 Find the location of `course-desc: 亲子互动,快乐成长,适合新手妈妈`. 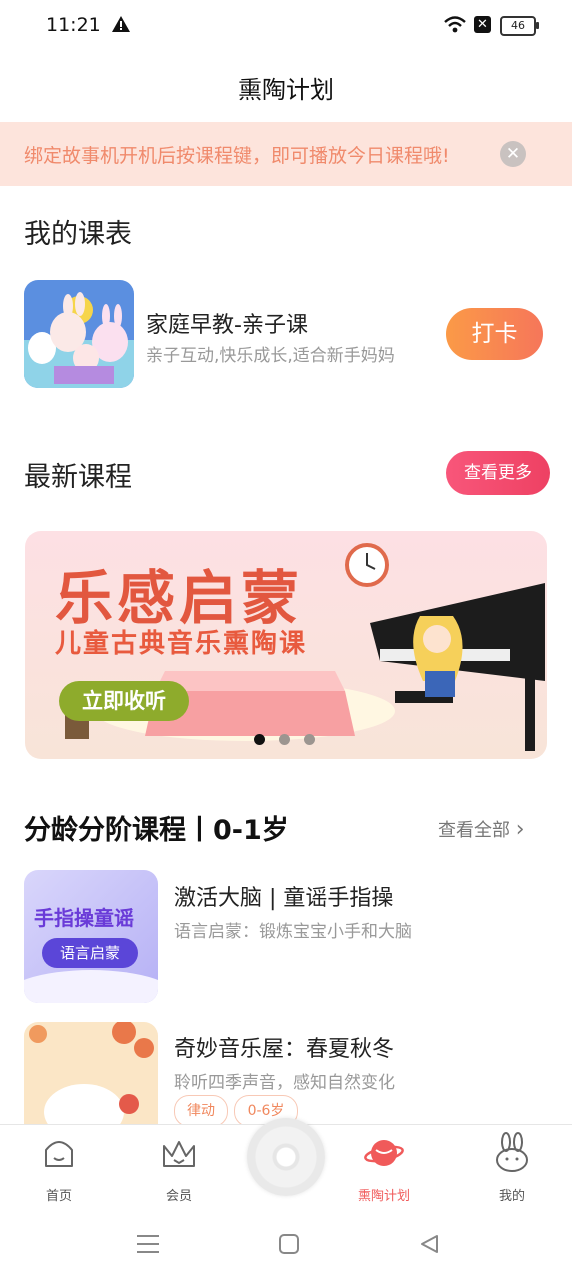

course-desc: 亲子互动,快乐成长,适合新手妈妈 is located at coordinates (270, 356).